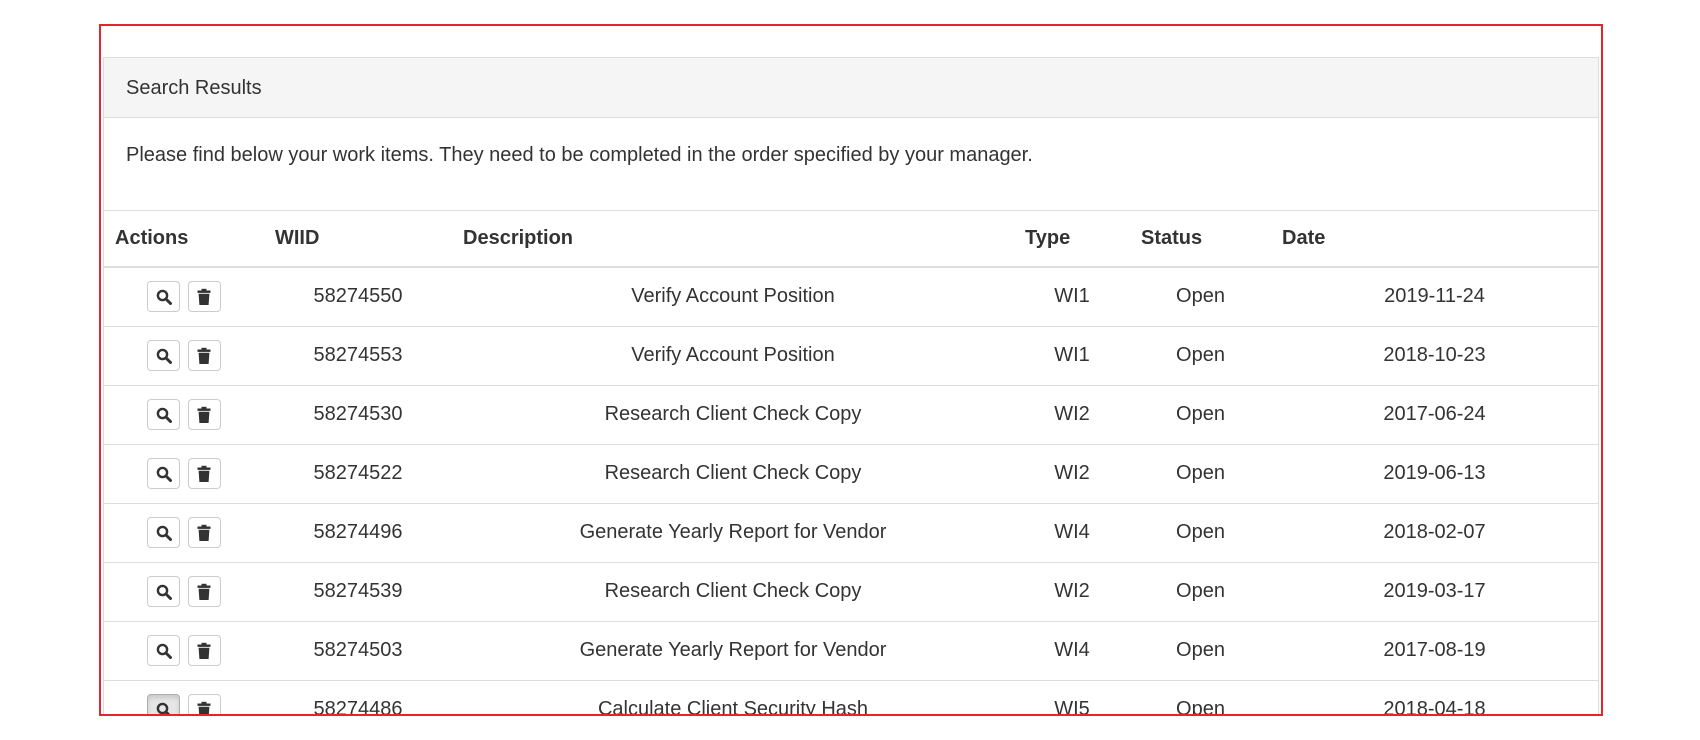 The width and height of the screenshot is (1700, 740). Describe the element at coordinates (358, 592) in the screenshot. I see `cell-wiid: 58274539` at that location.